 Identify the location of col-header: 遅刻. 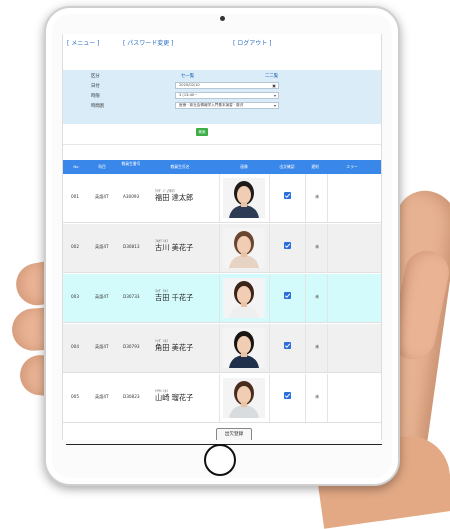
(315, 166).